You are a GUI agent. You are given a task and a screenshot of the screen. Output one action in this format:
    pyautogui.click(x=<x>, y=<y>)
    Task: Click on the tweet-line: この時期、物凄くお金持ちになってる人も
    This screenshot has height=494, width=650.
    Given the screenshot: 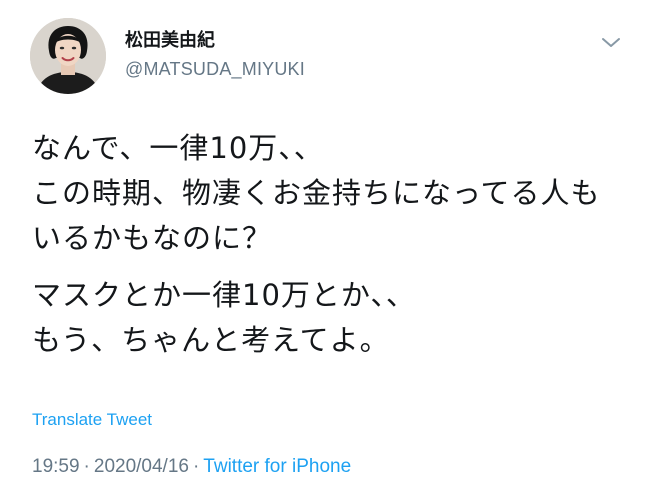 What is the action you would take?
    pyautogui.click(x=316, y=193)
    